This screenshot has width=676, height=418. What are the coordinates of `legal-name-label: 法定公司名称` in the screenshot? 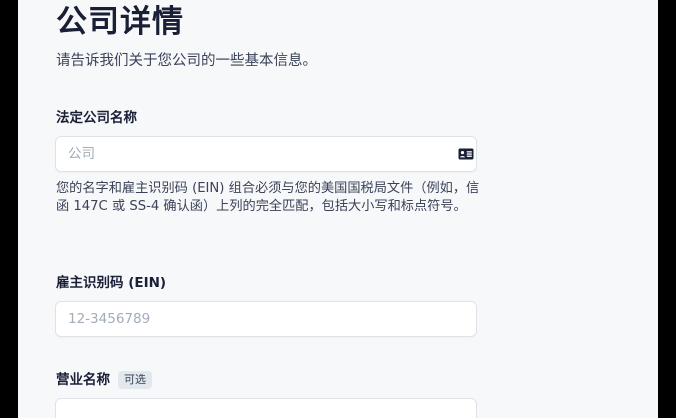 It's located at (96, 118).